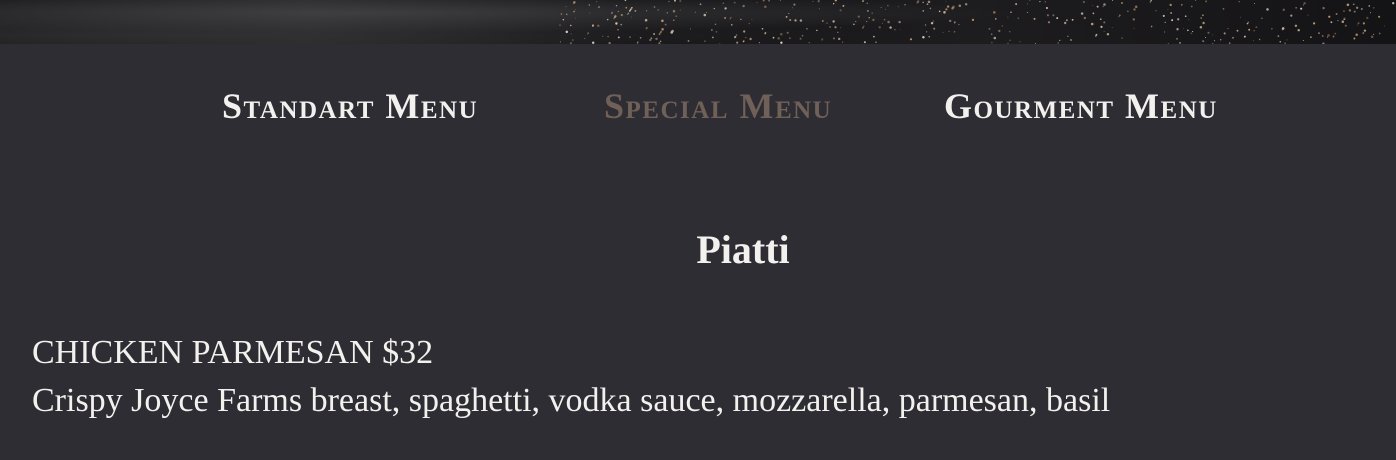 Image resolution: width=1396 pixels, height=460 pixels. What do you see at coordinates (718, 106) in the screenshot?
I see `tab-special-menu: Special Menu` at bounding box center [718, 106].